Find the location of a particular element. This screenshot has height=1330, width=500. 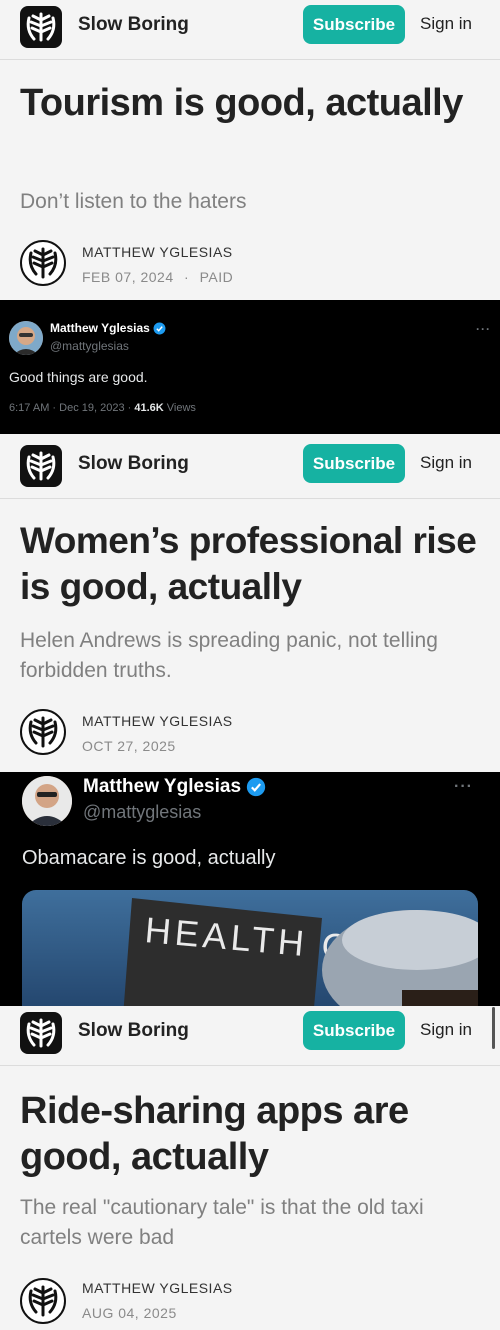

post-date: AUG 04, 2025 is located at coordinates (129, 1313).